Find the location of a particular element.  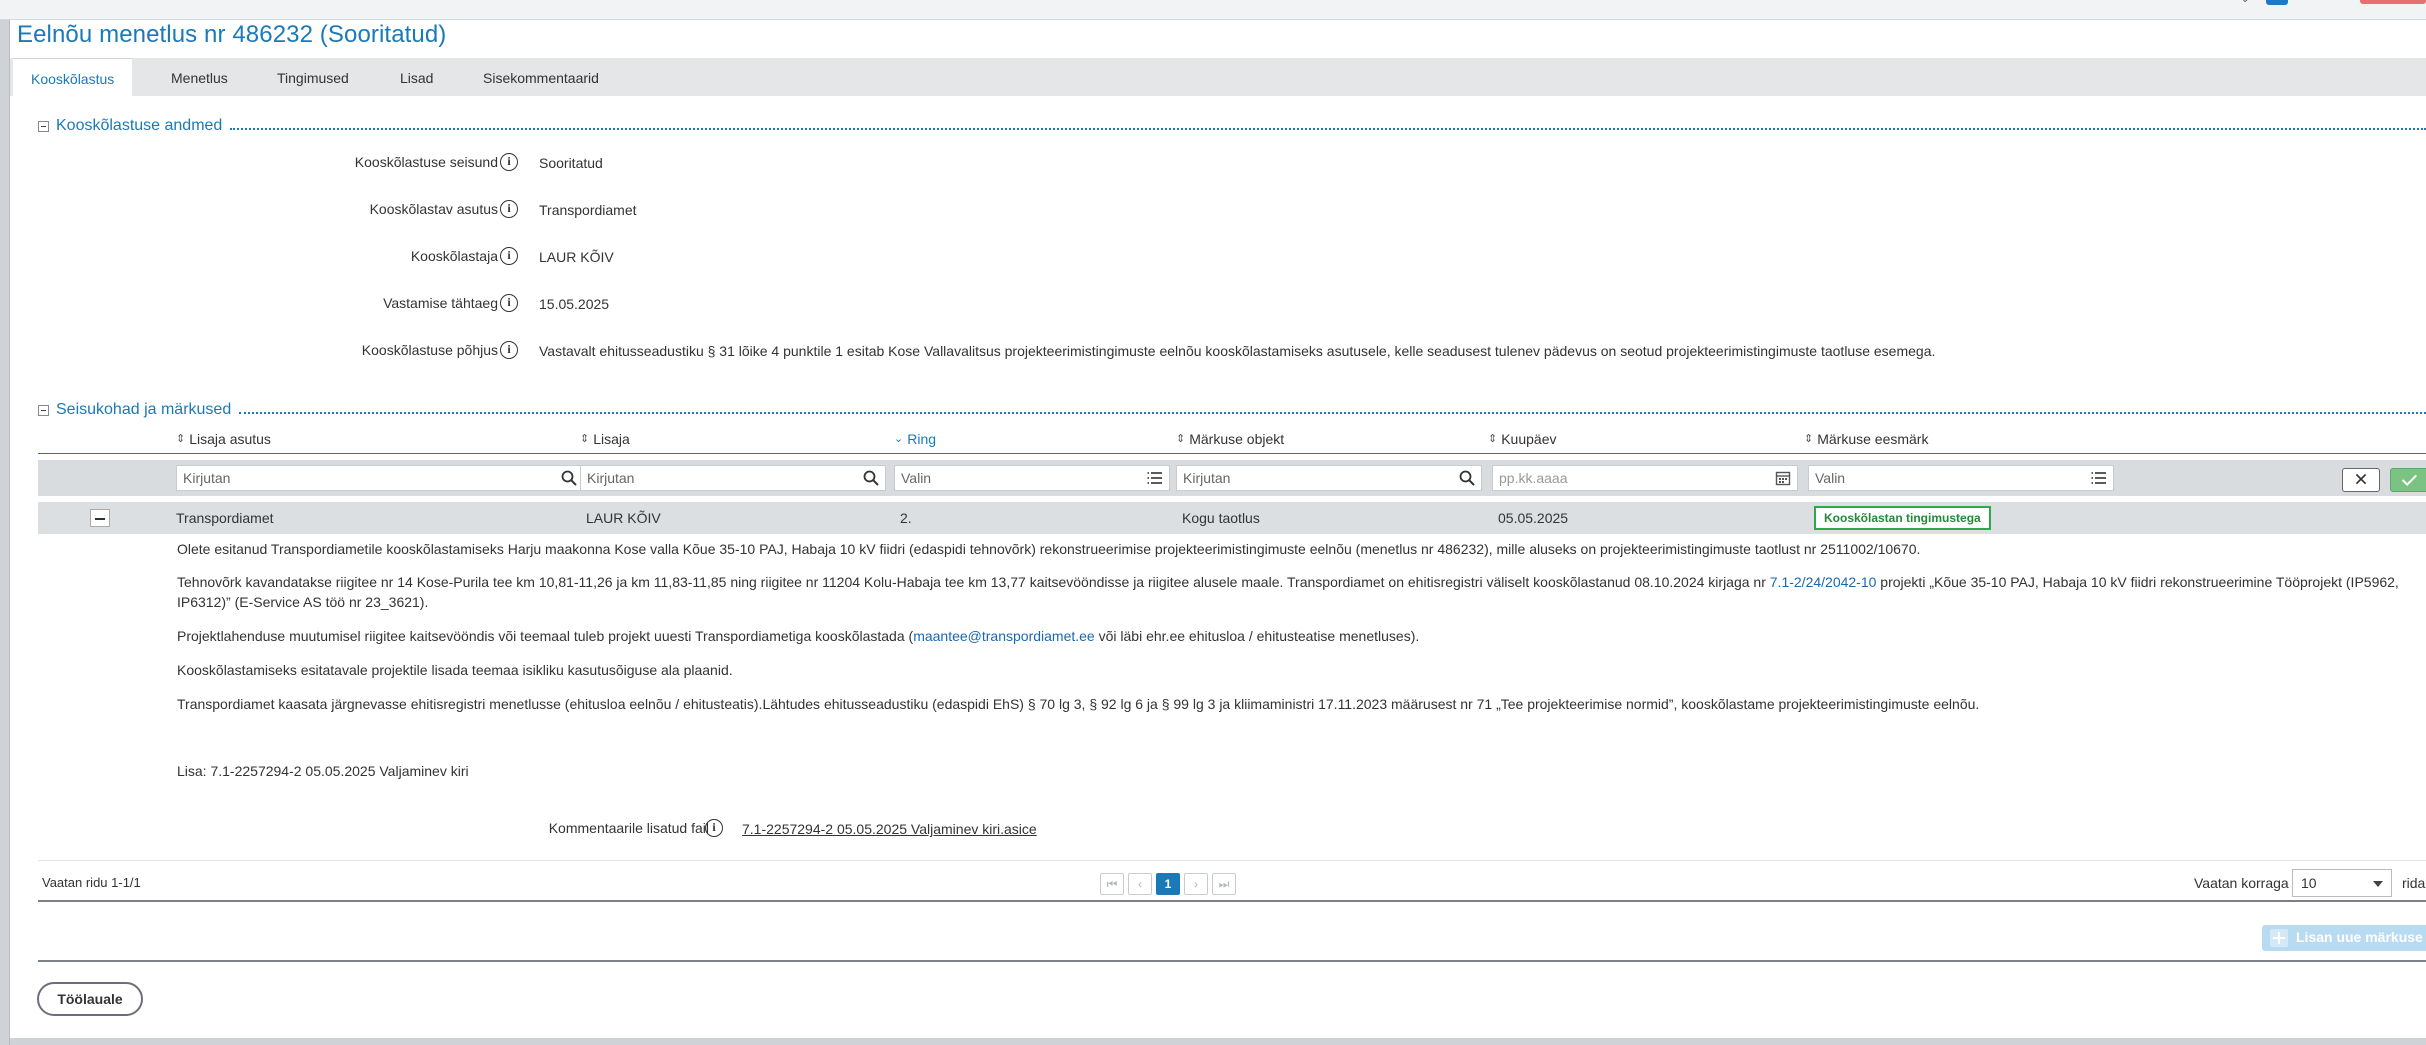

remarks-section-title: Seisukohad ja märkused is located at coordinates (144, 409).